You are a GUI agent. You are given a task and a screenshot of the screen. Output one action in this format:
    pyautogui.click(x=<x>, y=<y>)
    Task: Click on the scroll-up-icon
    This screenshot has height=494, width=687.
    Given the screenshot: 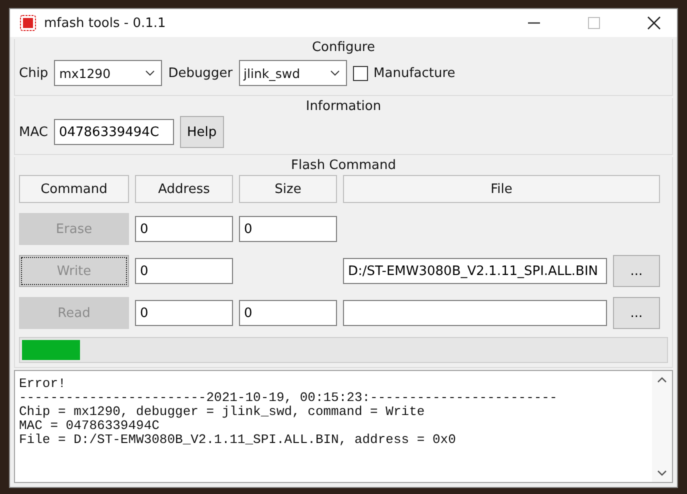 What is the action you would take?
    pyautogui.click(x=662, y=380)
    